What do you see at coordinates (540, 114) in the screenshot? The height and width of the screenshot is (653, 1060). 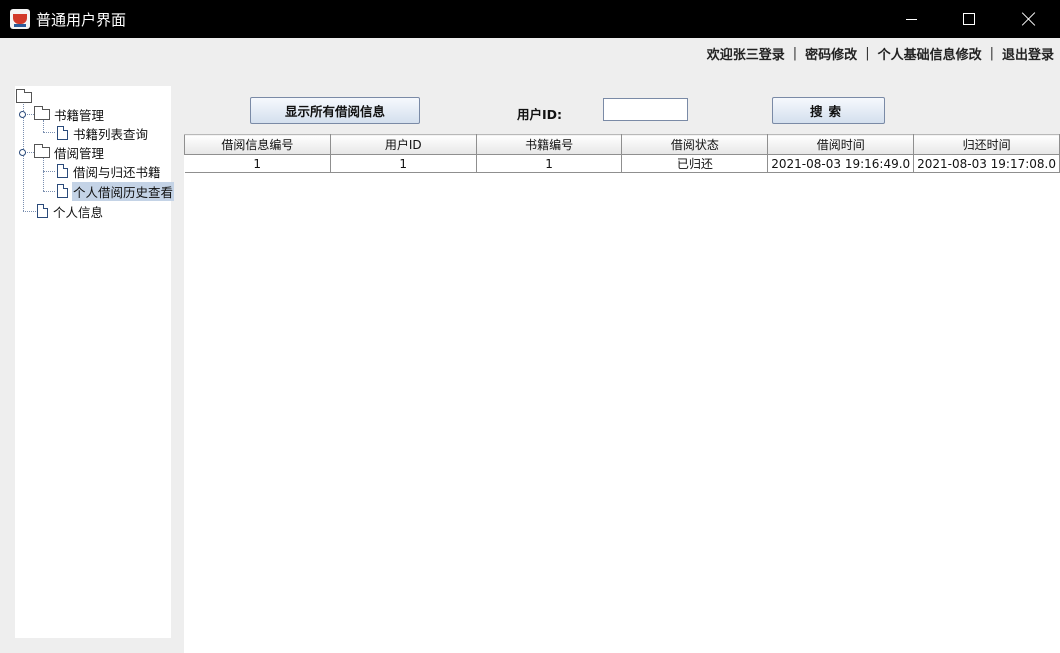 I see `userid-label: 用户ID:` at bounding box center [540, 114].